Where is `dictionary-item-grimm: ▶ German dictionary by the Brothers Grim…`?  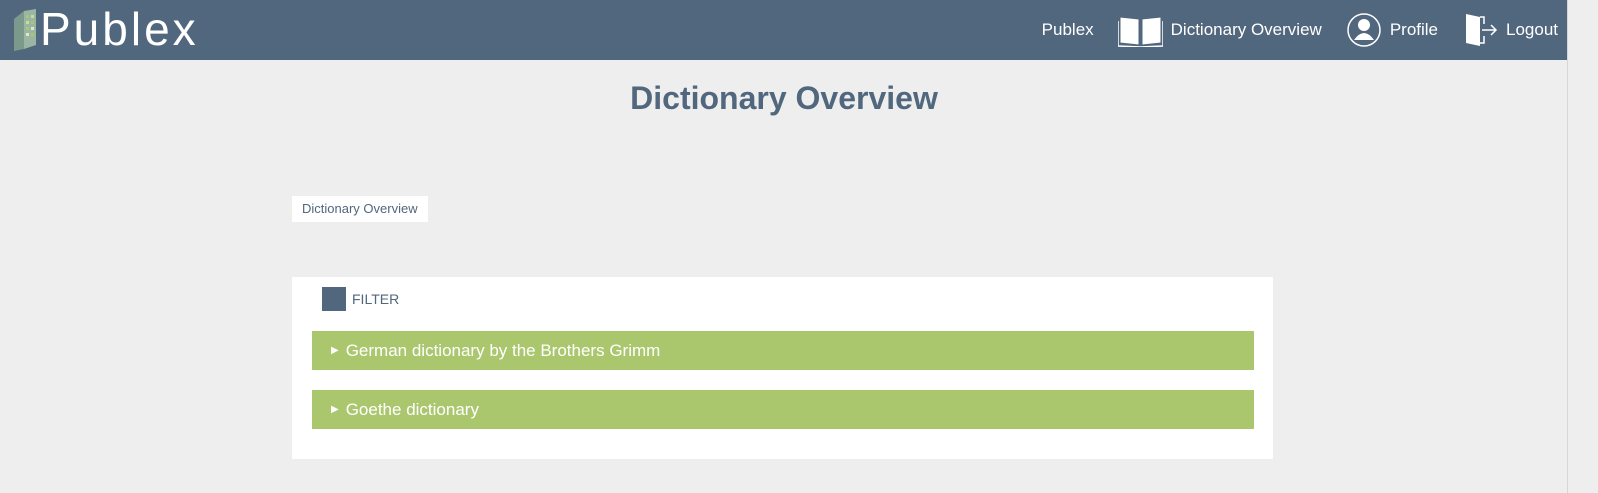
dictionary-item-grimm: ▶ German dictionary by the Brothers Grim… is located at coordinates (783, 350).